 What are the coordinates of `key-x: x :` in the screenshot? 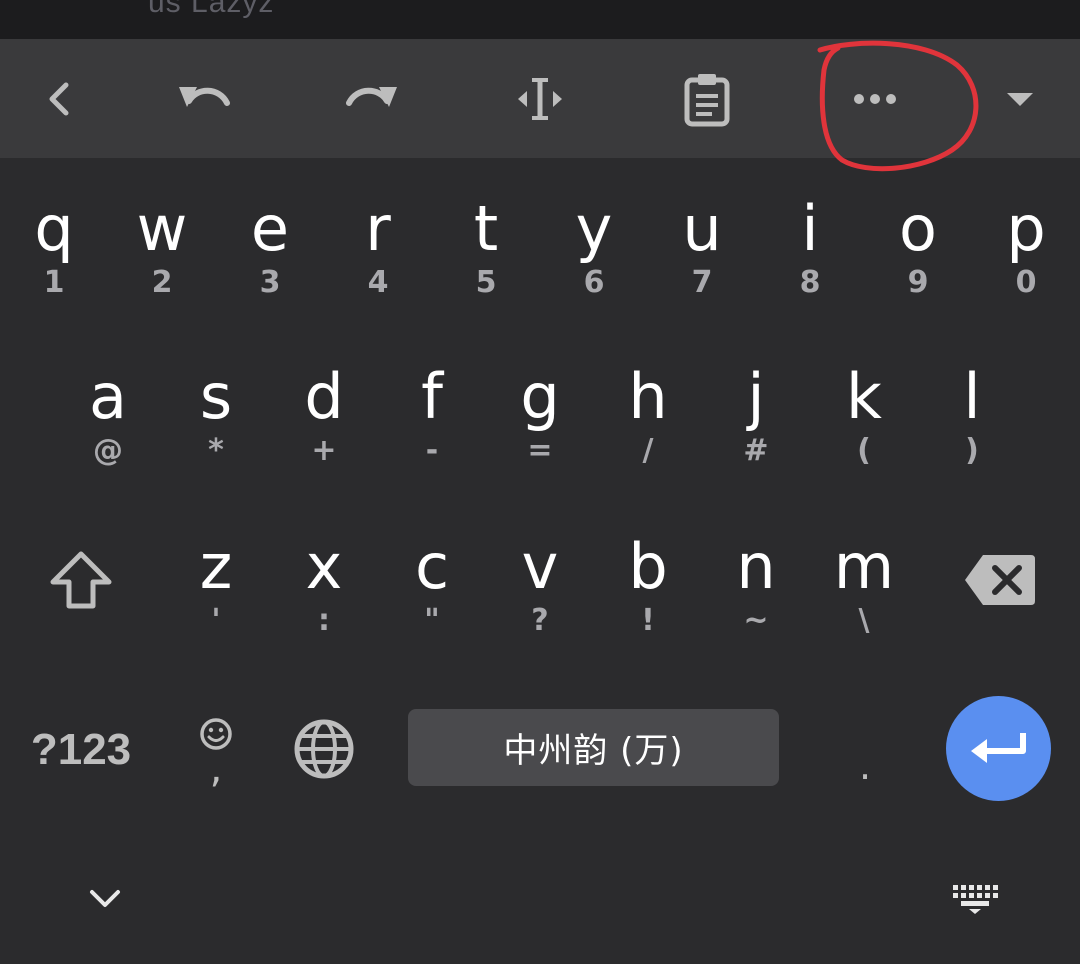 It's located at (324, 586).